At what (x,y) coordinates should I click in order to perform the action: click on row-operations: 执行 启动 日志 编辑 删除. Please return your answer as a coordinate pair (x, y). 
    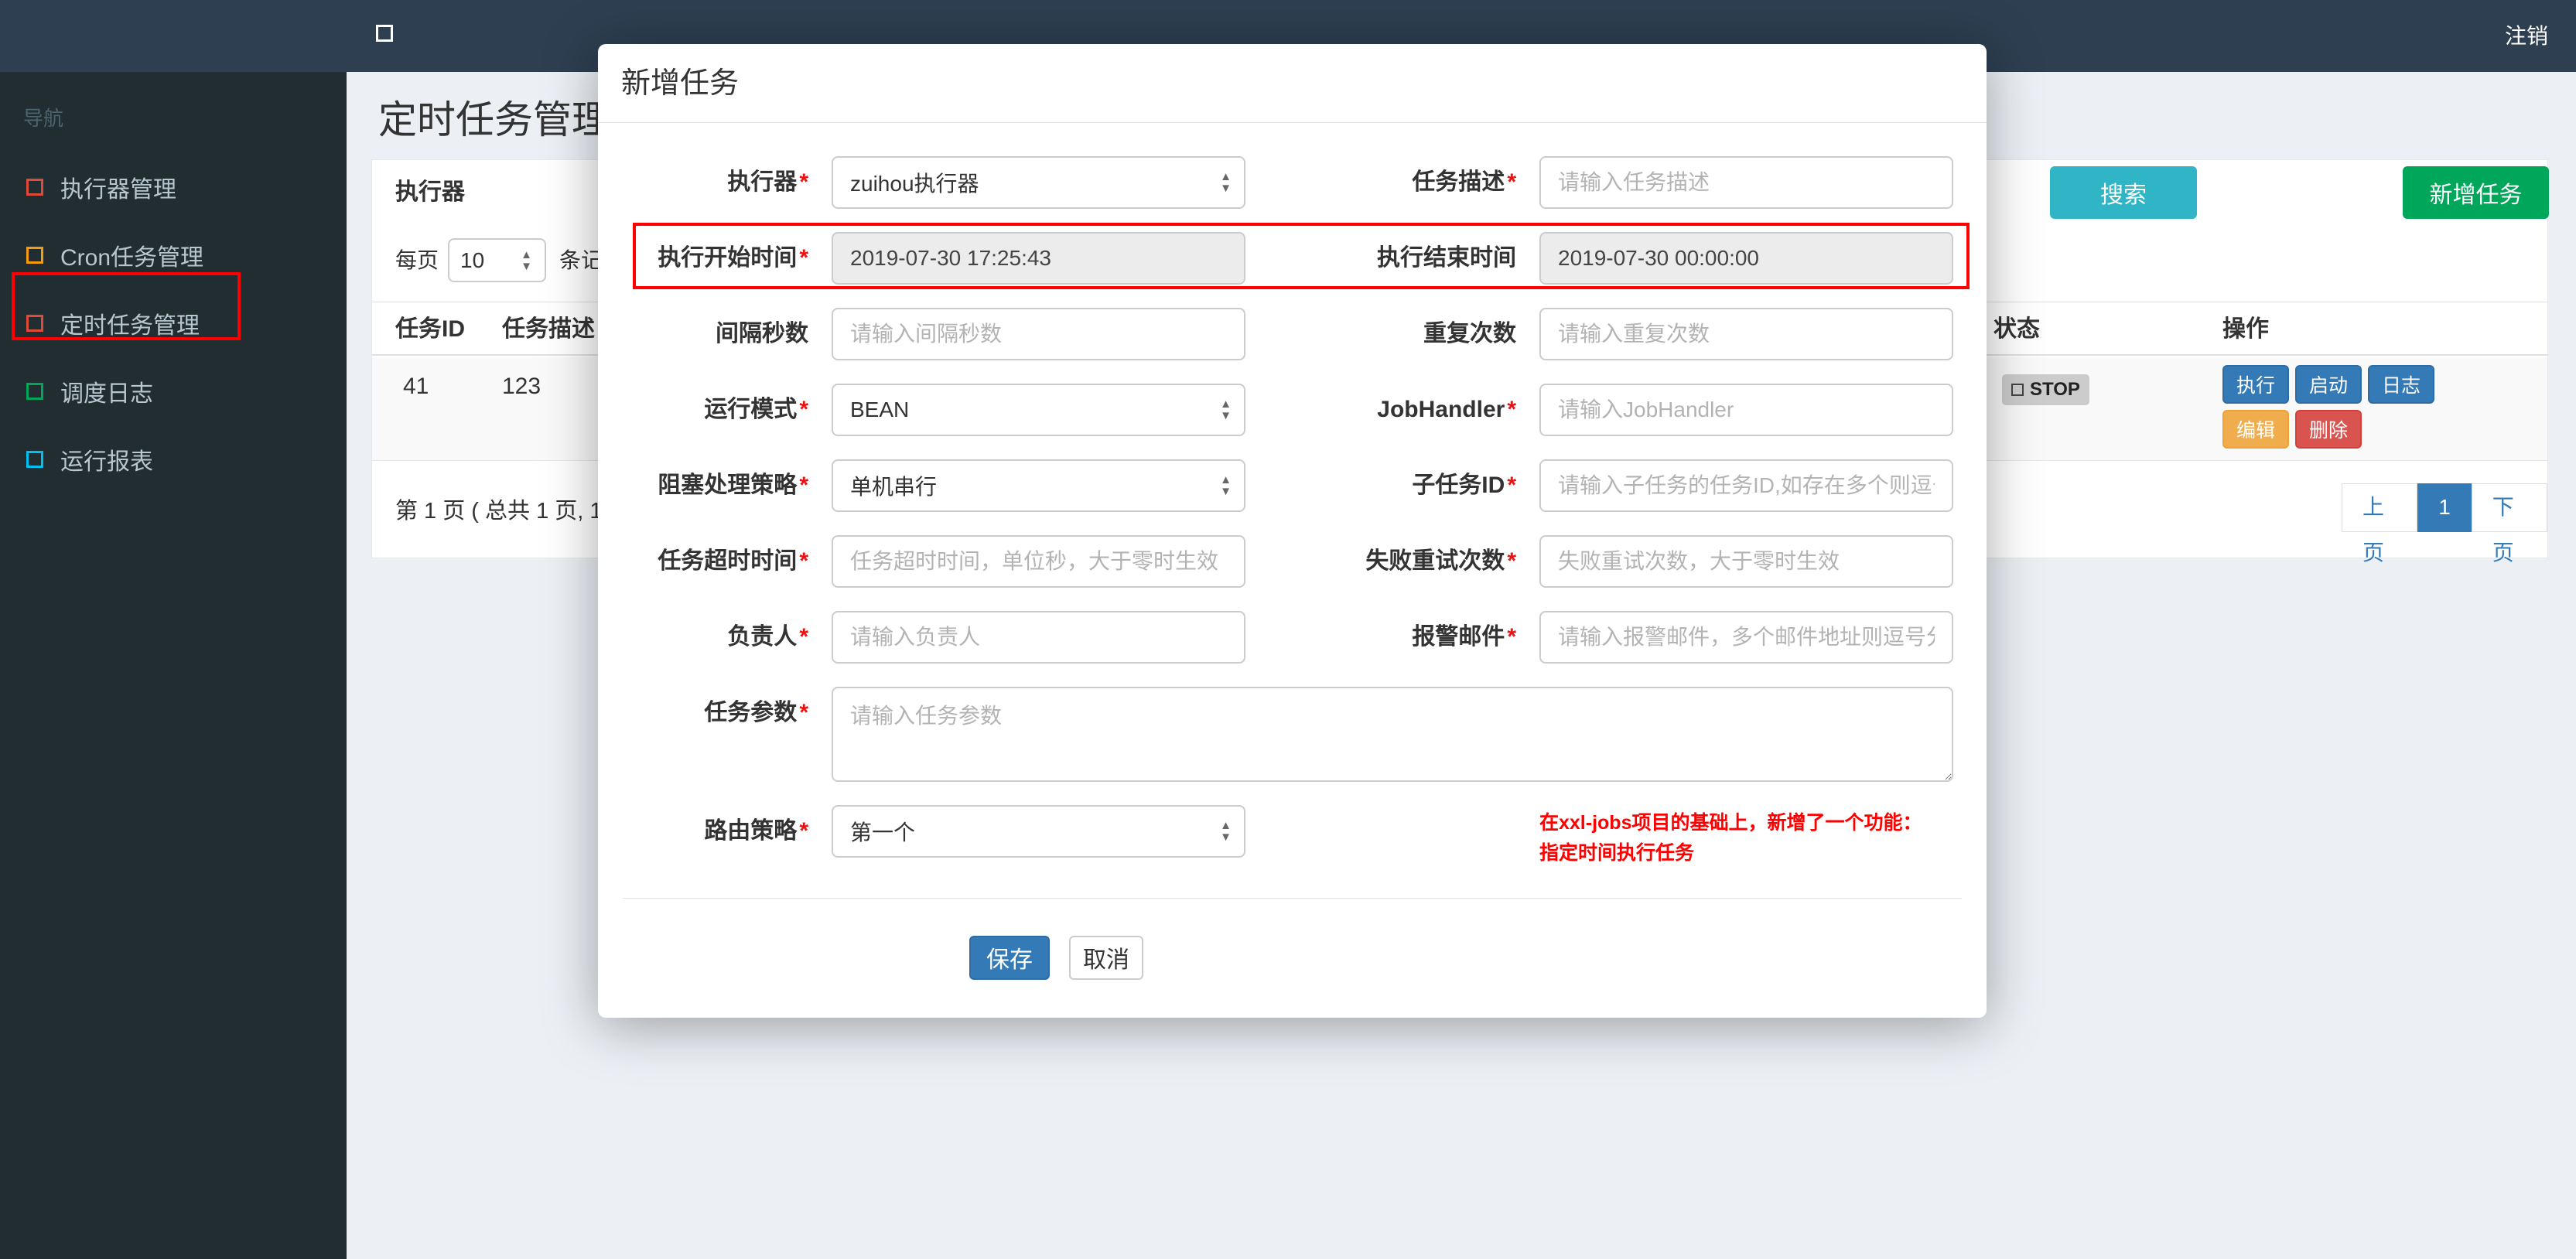
    Looking at the image, I should click on (2361, 410).